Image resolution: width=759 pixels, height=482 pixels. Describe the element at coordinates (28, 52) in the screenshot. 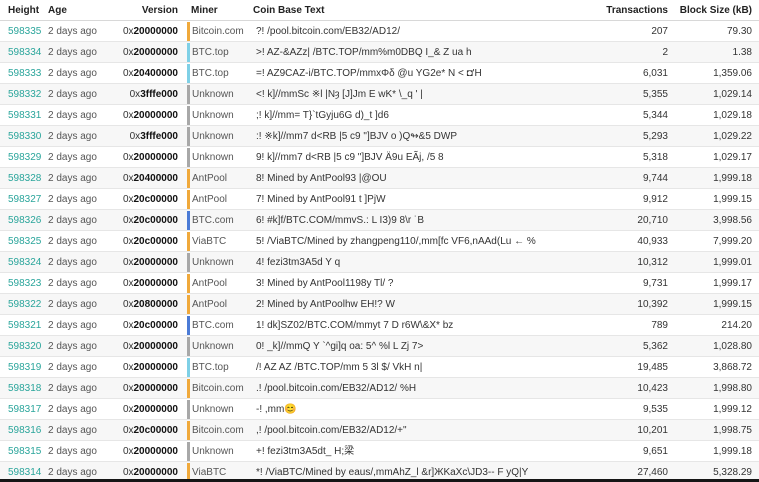

I see `block-height-link: 598334` at that location.